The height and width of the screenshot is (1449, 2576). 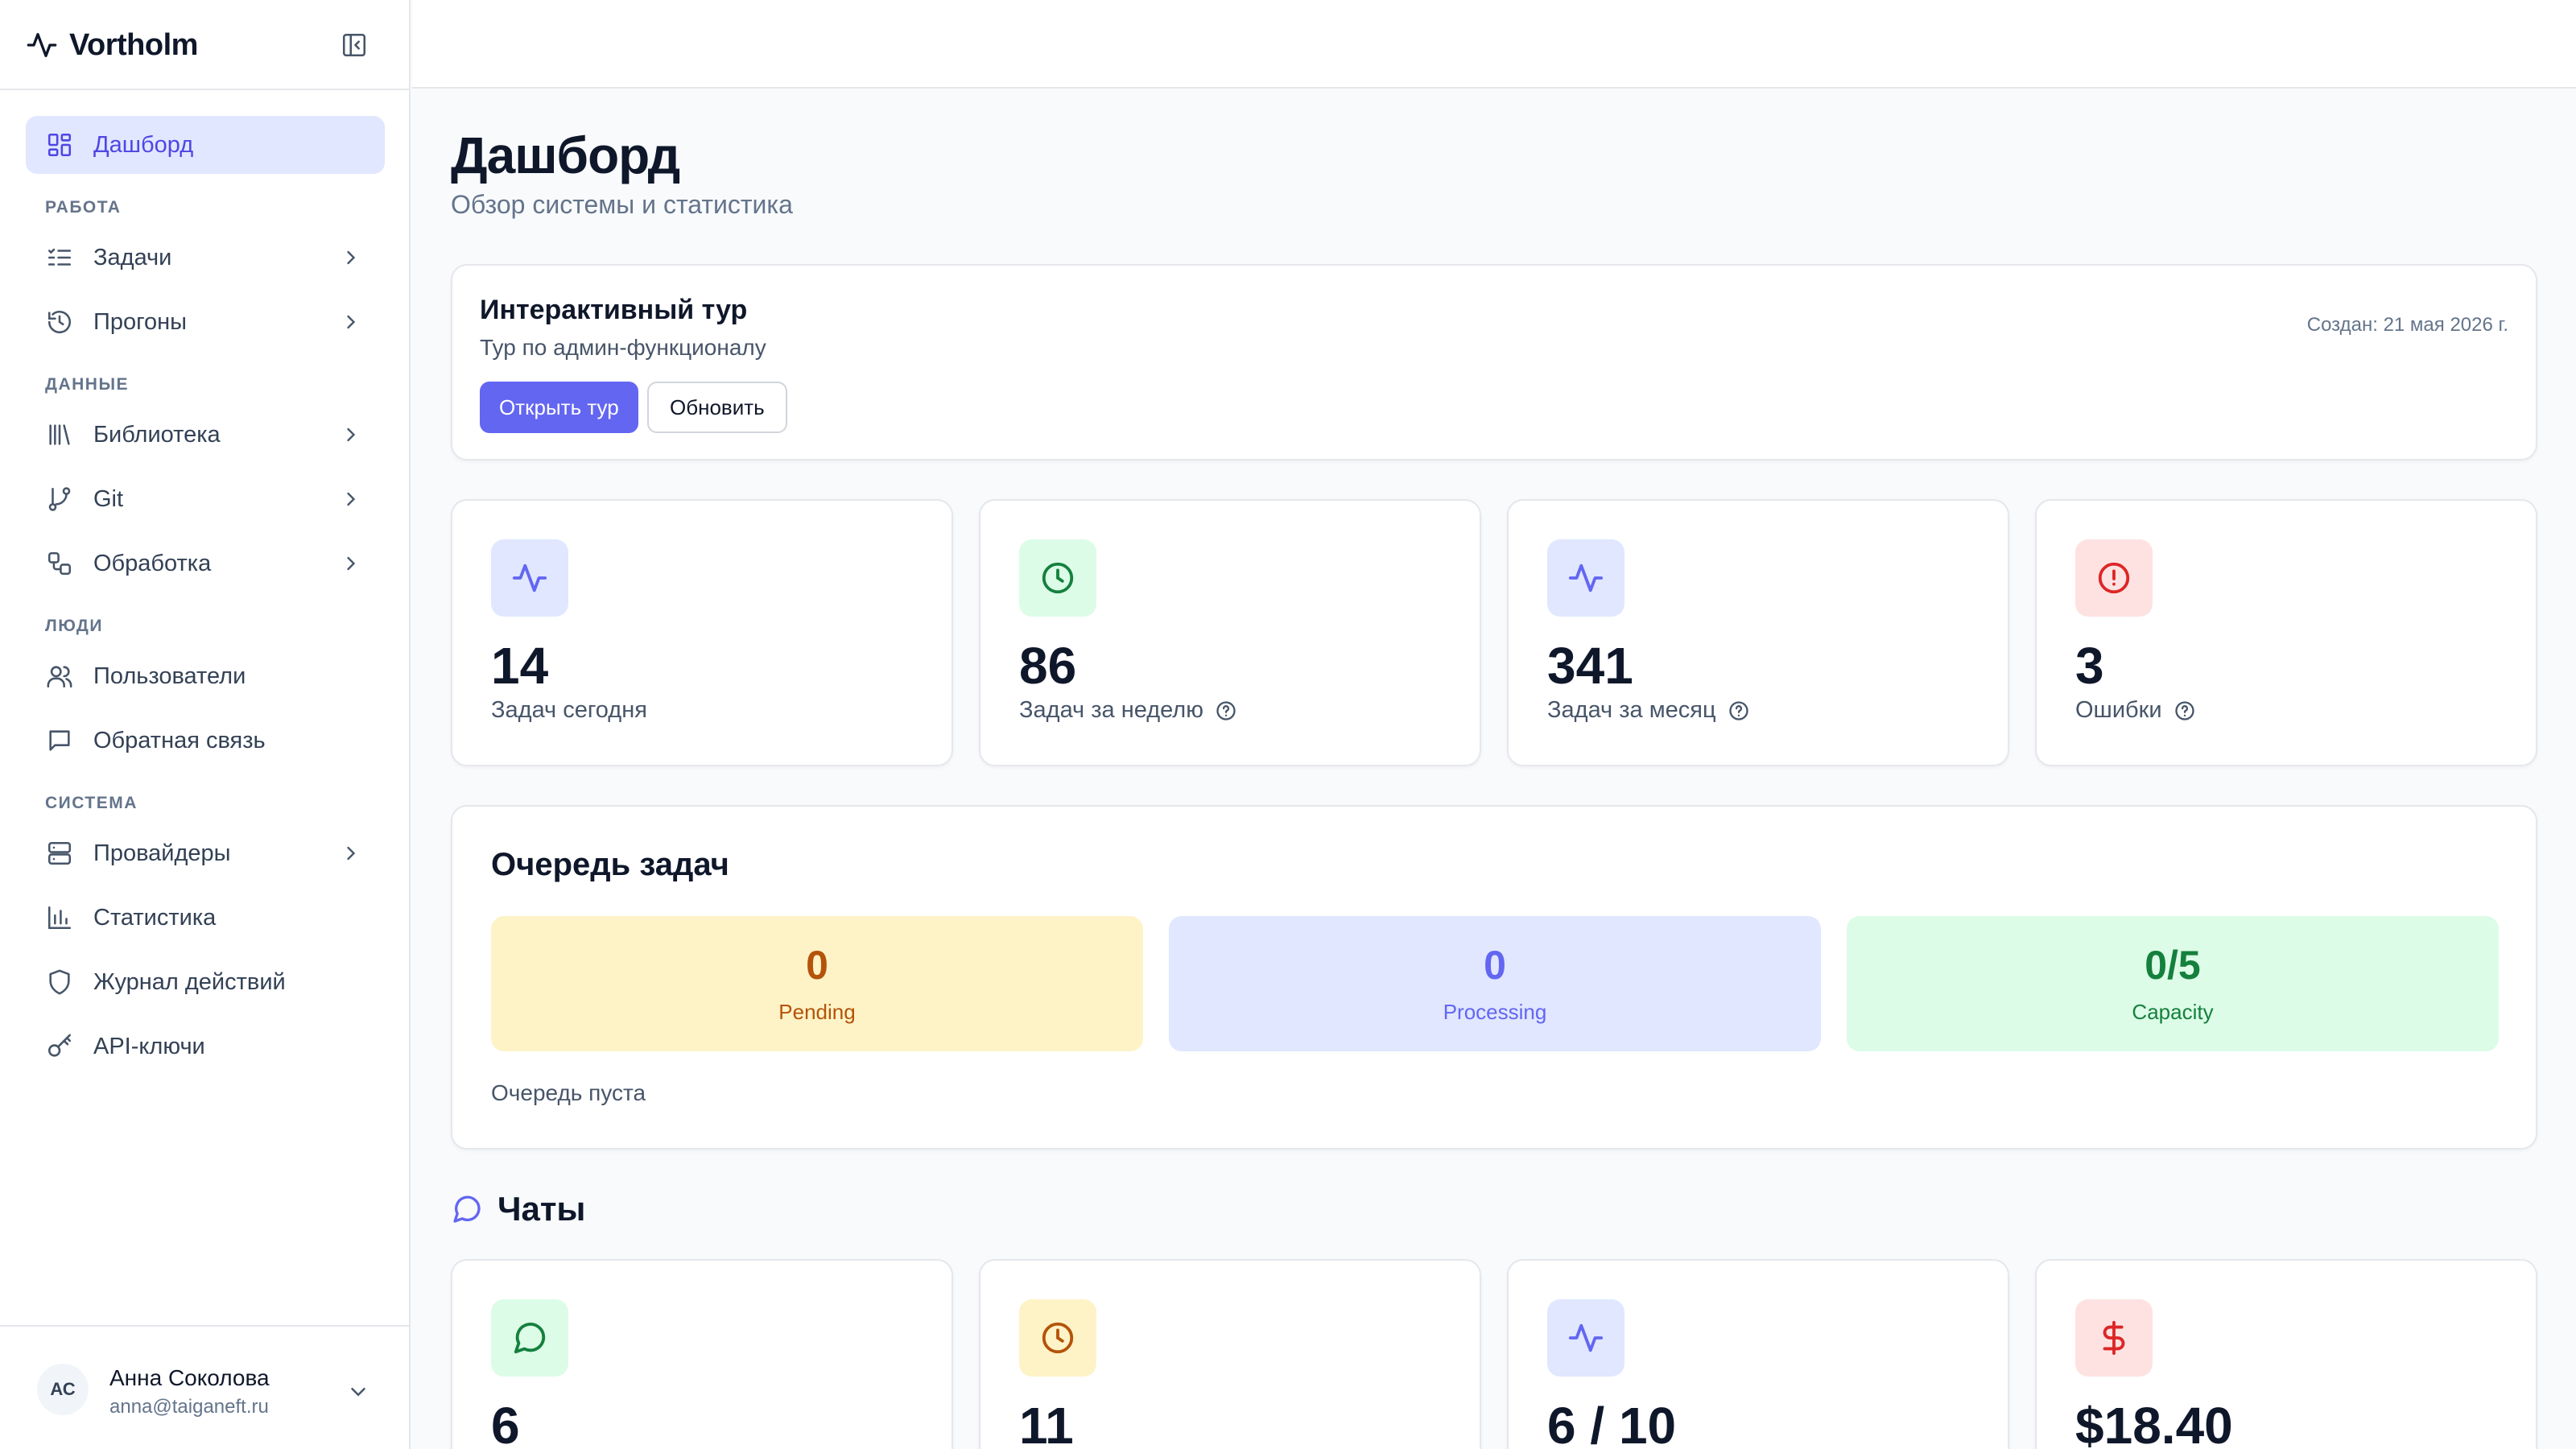 What do you see at coordinates (189, 981) in the screenshot?
I see `sidebar-item-label: Журнал действий` at bounding box center [189, 981].